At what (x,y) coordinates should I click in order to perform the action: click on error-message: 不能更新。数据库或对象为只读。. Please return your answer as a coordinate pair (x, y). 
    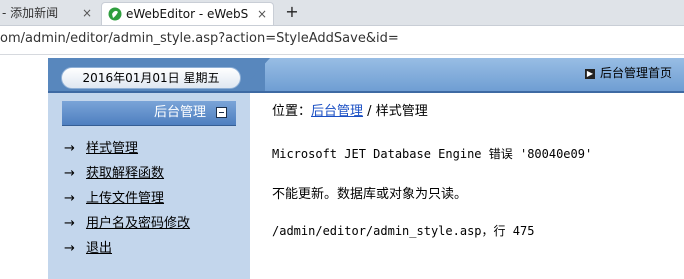
    Looking at the image, I should click on (370, 194).